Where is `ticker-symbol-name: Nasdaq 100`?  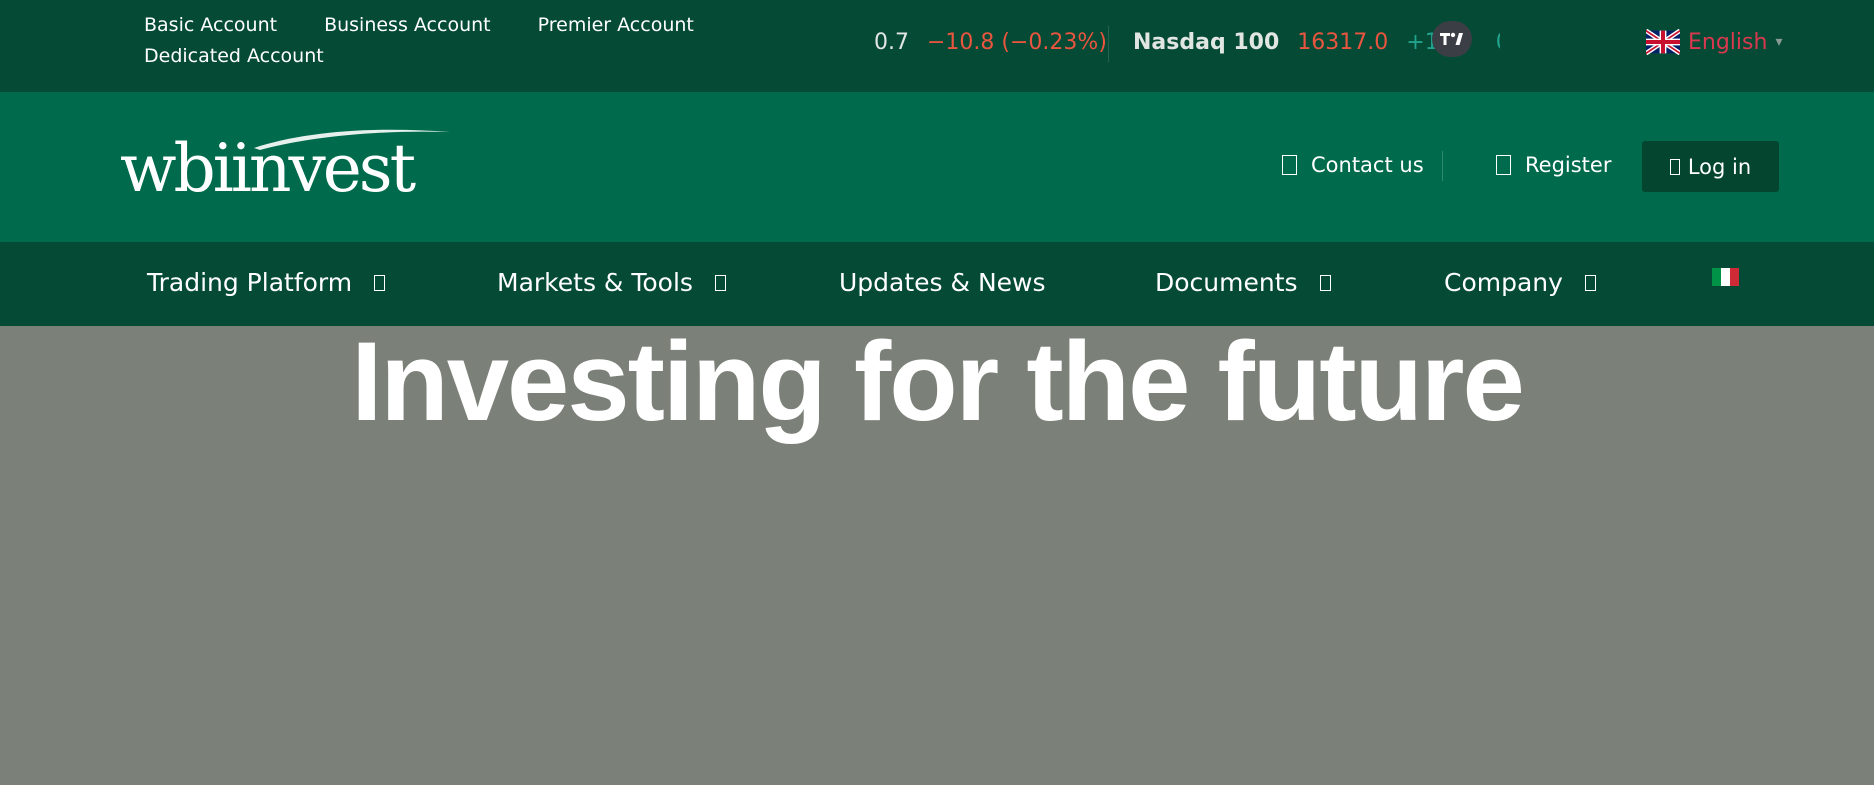
ticker-symbol-name: Nasdaq 100 is located at coordinates (1206, 42).